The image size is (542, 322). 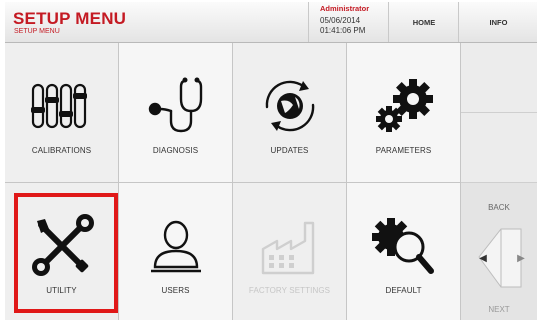 I want to click on tile-label: USERS, so click(x=175, y=290).